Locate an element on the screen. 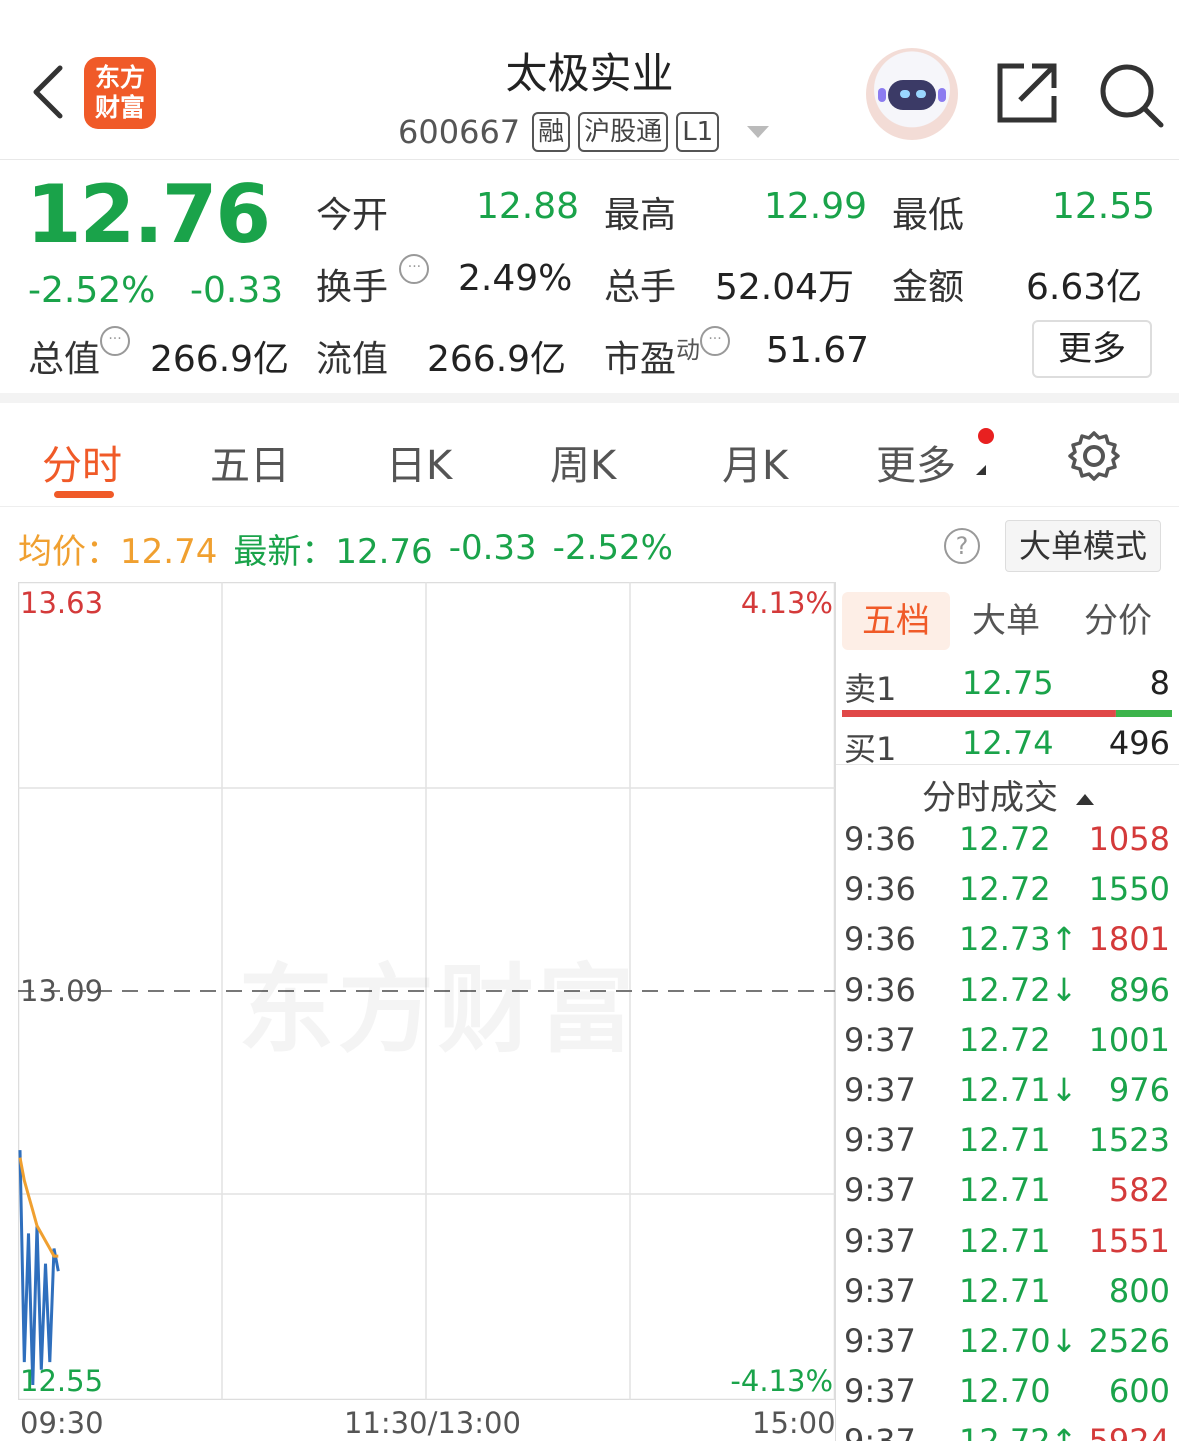 Image resolution: width=1179 pixels, height=1441 pixels. trade-price: 12.72↓ is located at coordinates (1018, 989).